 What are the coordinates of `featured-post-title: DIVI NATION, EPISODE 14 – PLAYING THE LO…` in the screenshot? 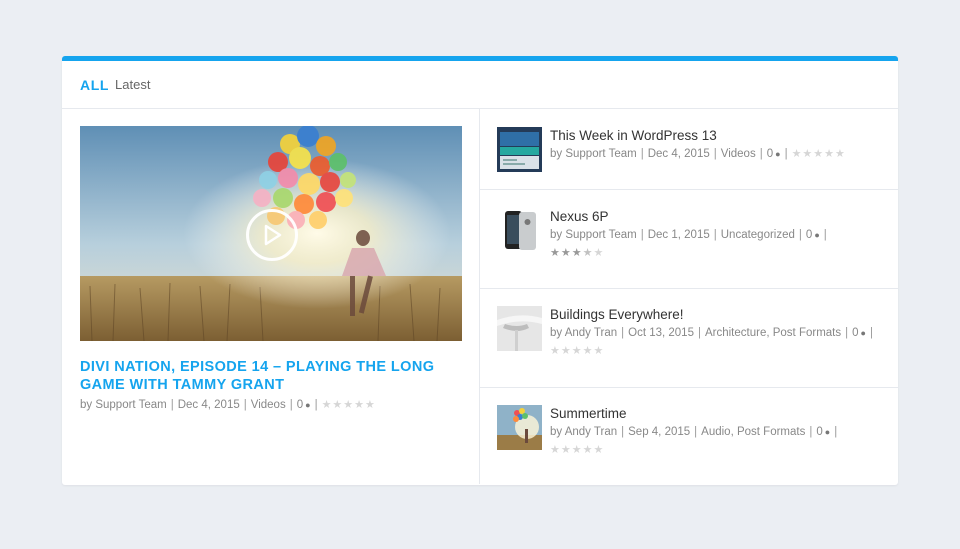 It's located at (265, 376).